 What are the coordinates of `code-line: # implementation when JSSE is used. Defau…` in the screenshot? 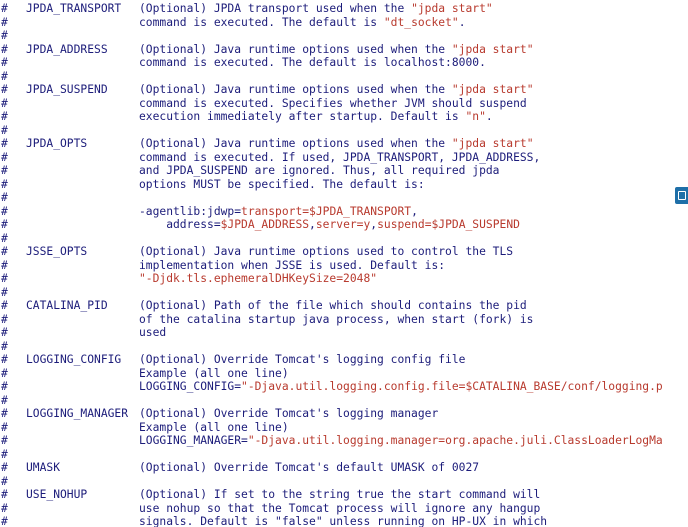 It's located at (336, 266).